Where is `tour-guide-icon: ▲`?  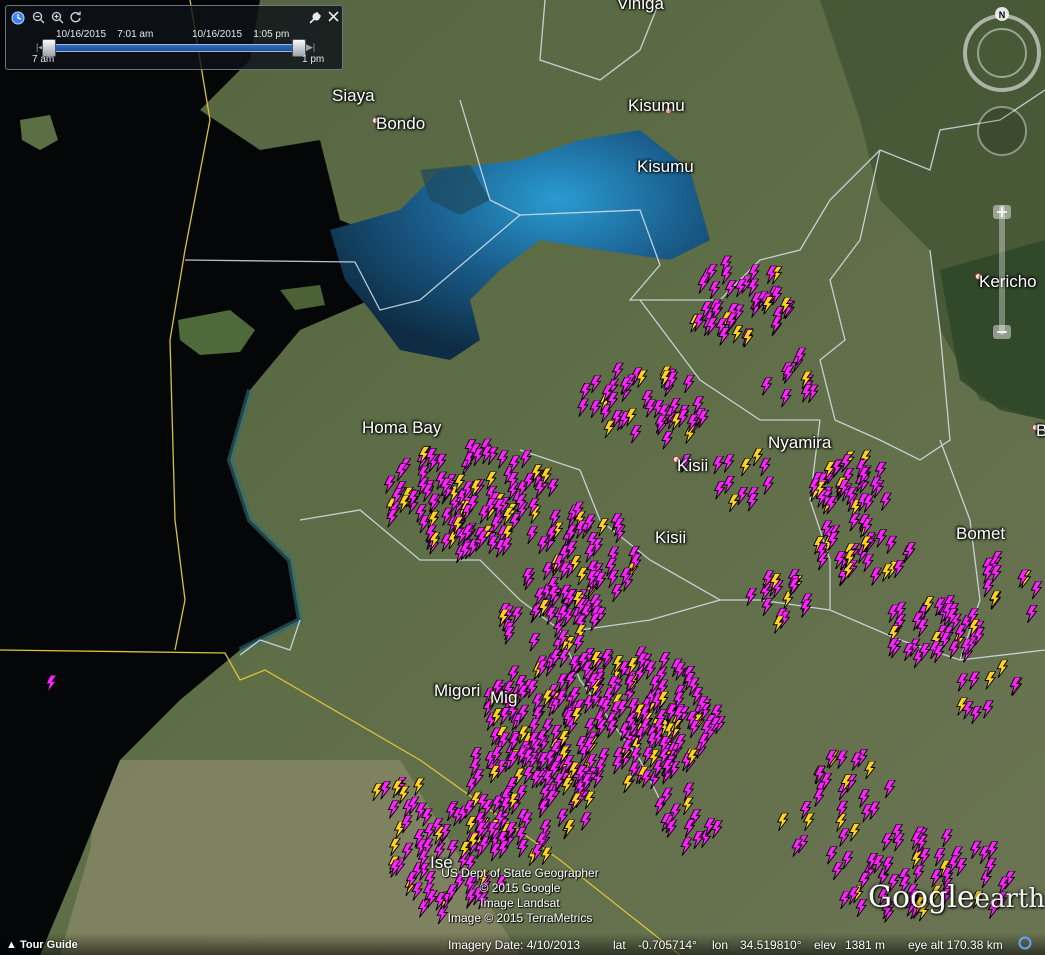
tour-guide-icon: ▲ is located at coordinates (13, 945).